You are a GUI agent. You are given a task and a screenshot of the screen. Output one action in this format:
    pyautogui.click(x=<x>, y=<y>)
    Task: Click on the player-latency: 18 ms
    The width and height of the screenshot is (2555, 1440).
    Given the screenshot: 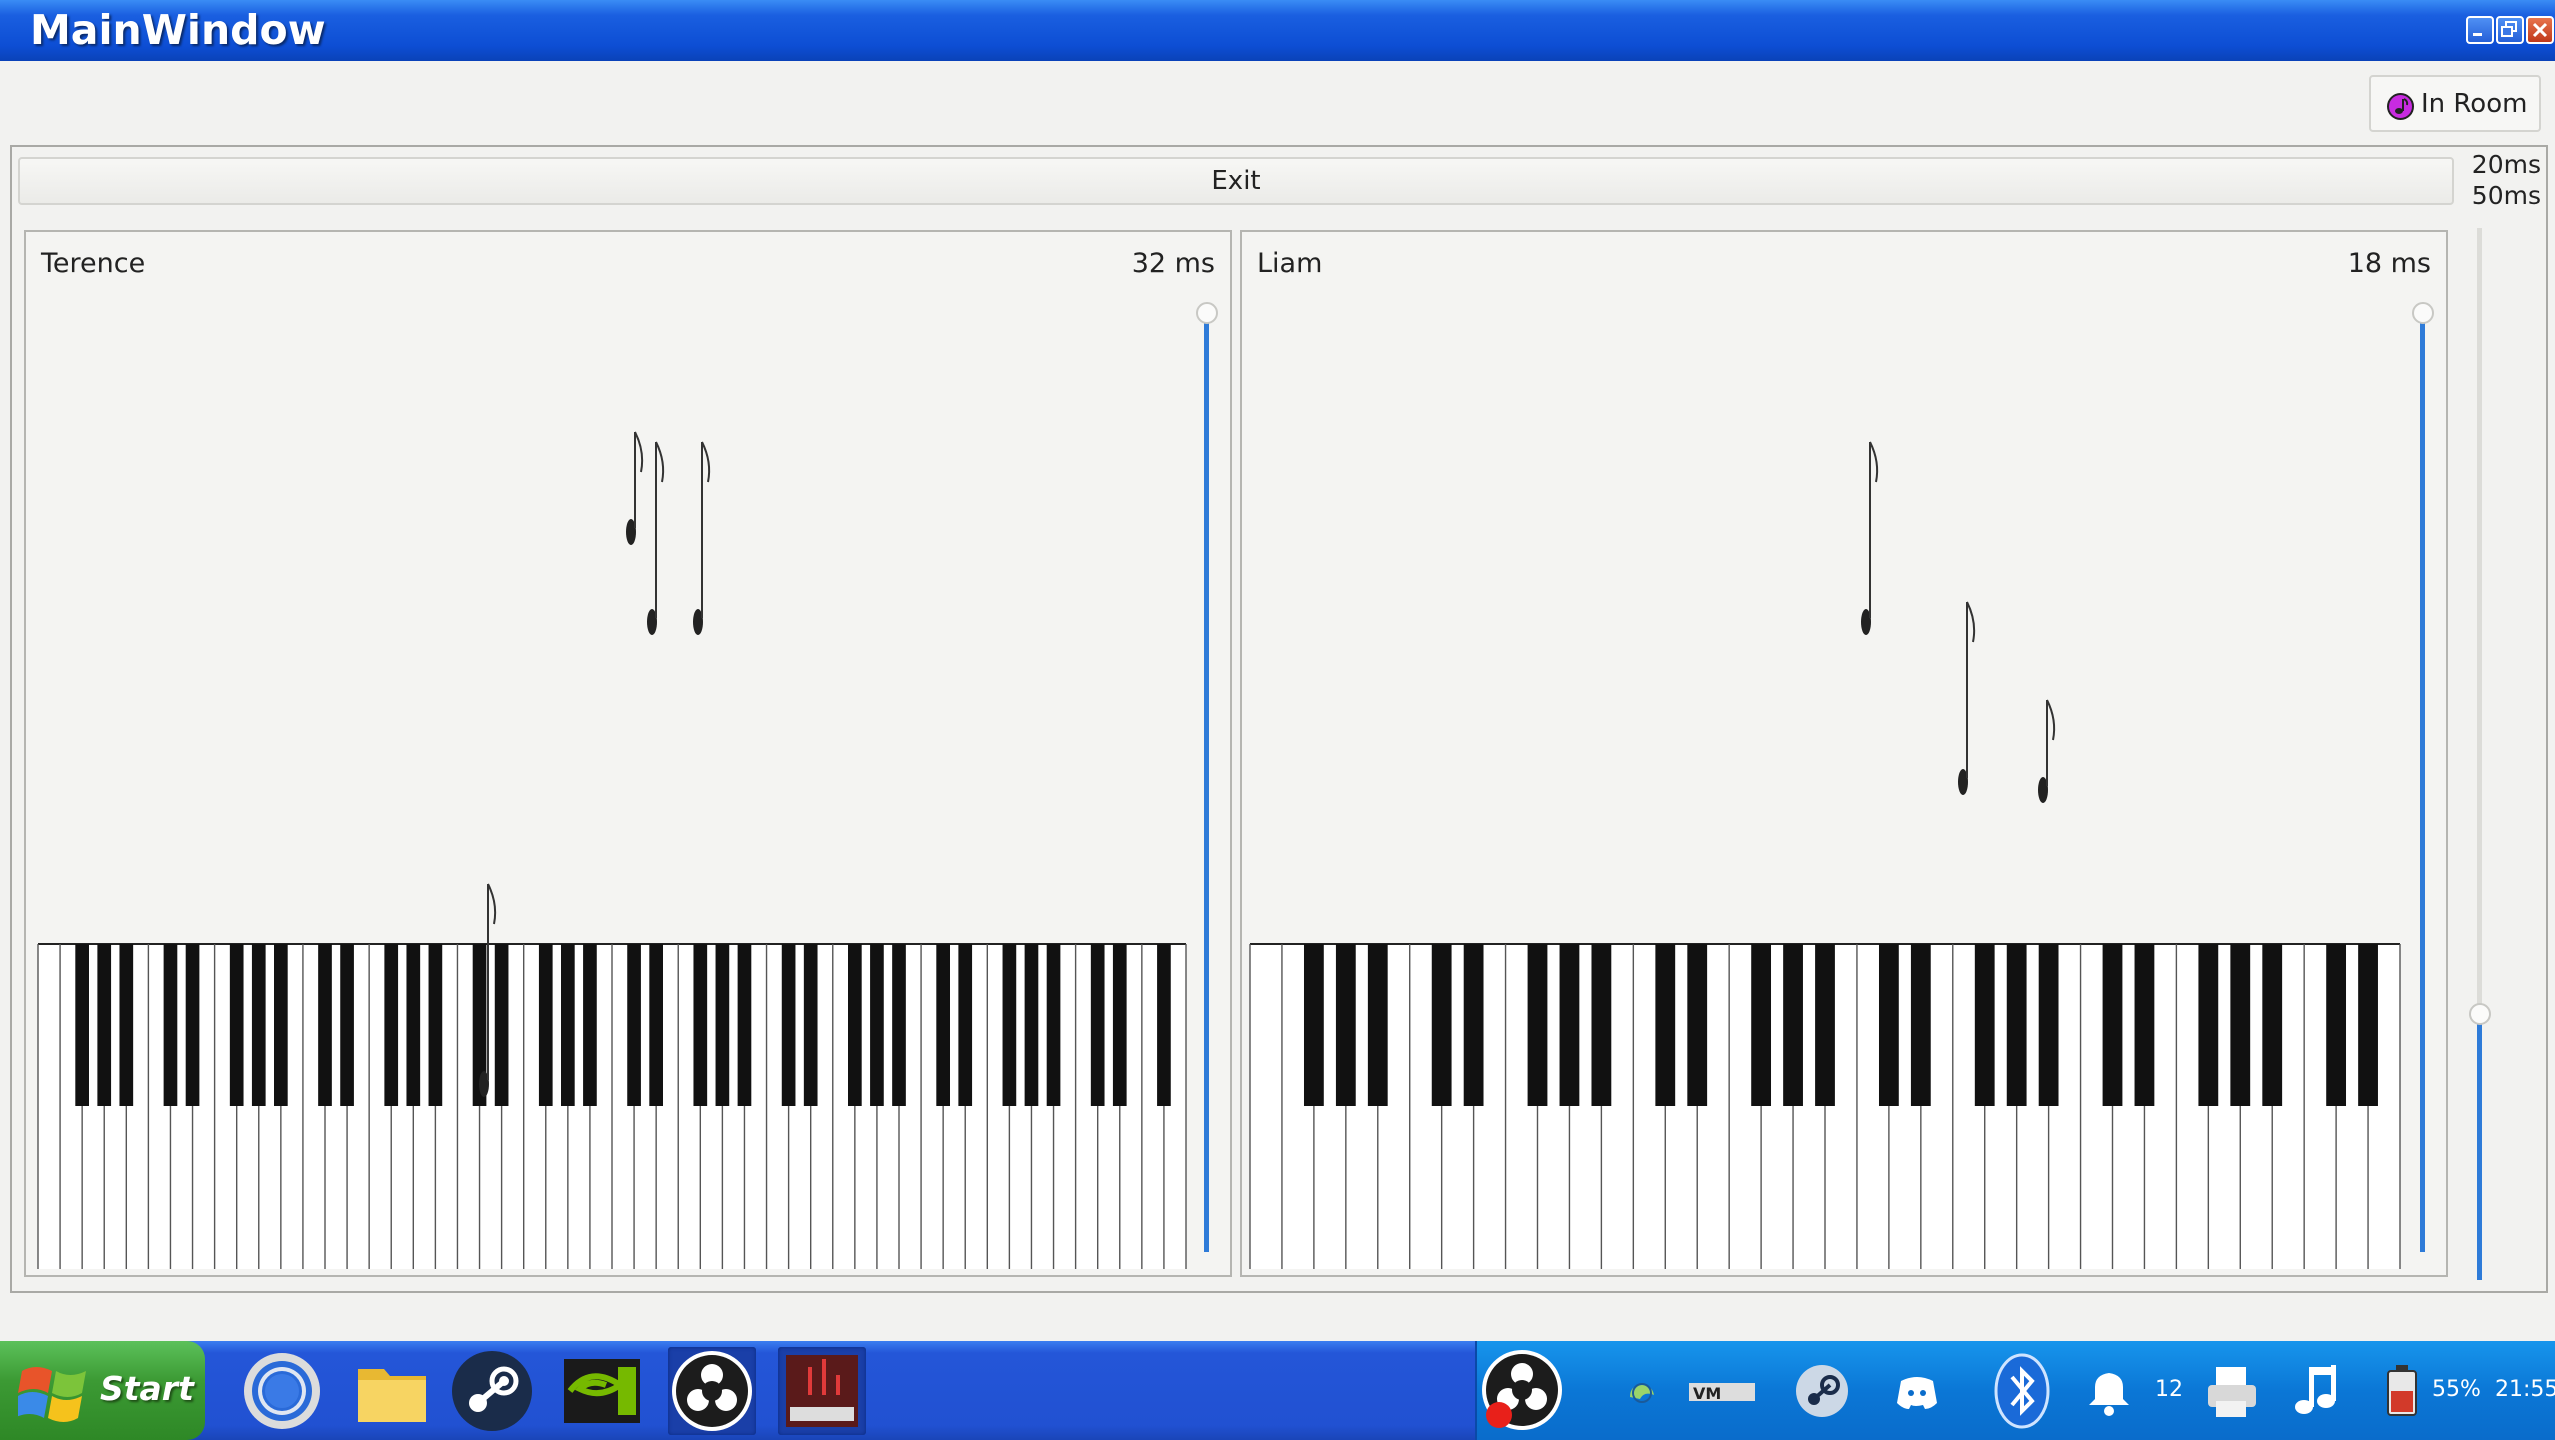 What is the action you would take?
    pyautogui.click(x=2389, y=263)
    